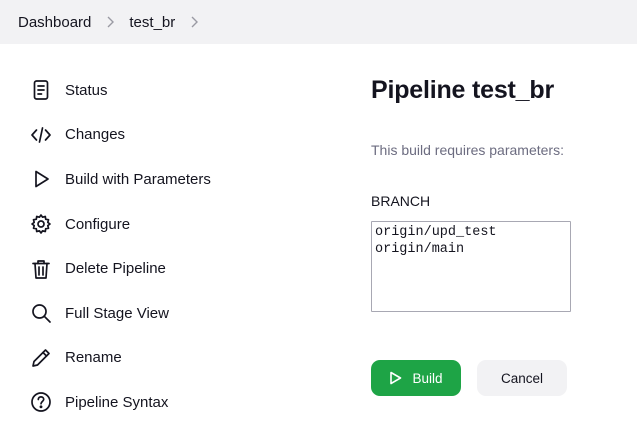 This screenshot has height=438, width=637. Describe the element at coordinates (469, 378) in the screenshot. I see `form-actions: Build Cancel` at that location.